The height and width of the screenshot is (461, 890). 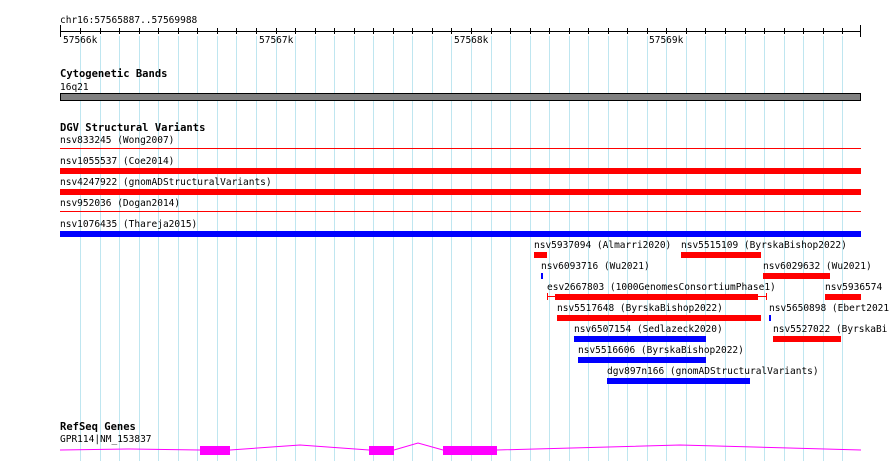 I want to click on variant-label: nsv1055537 (Coe2014), so click(x=117, y=161).